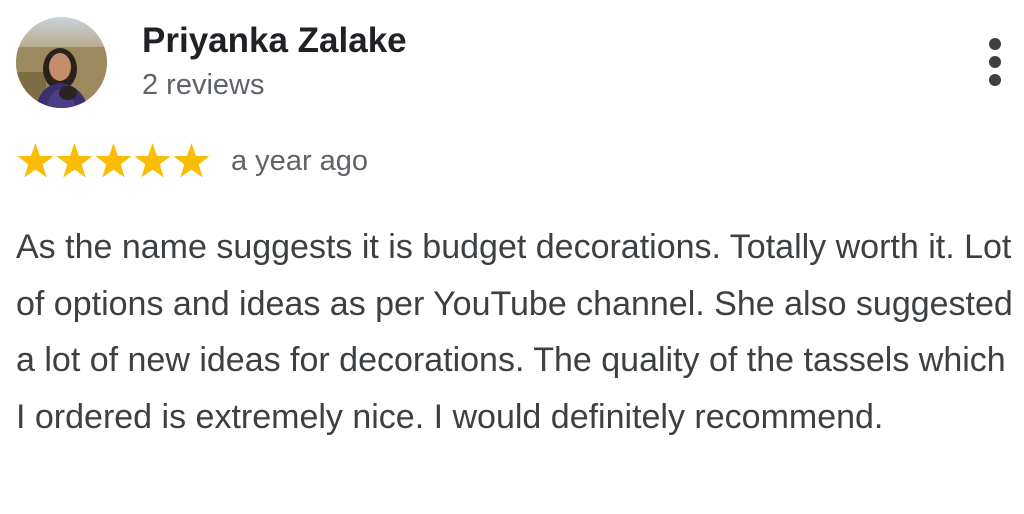 The width and height of the screenshot is (1024, 514). I want to click on reviewer-name: Priyanka Zalake, so click(274, 41).